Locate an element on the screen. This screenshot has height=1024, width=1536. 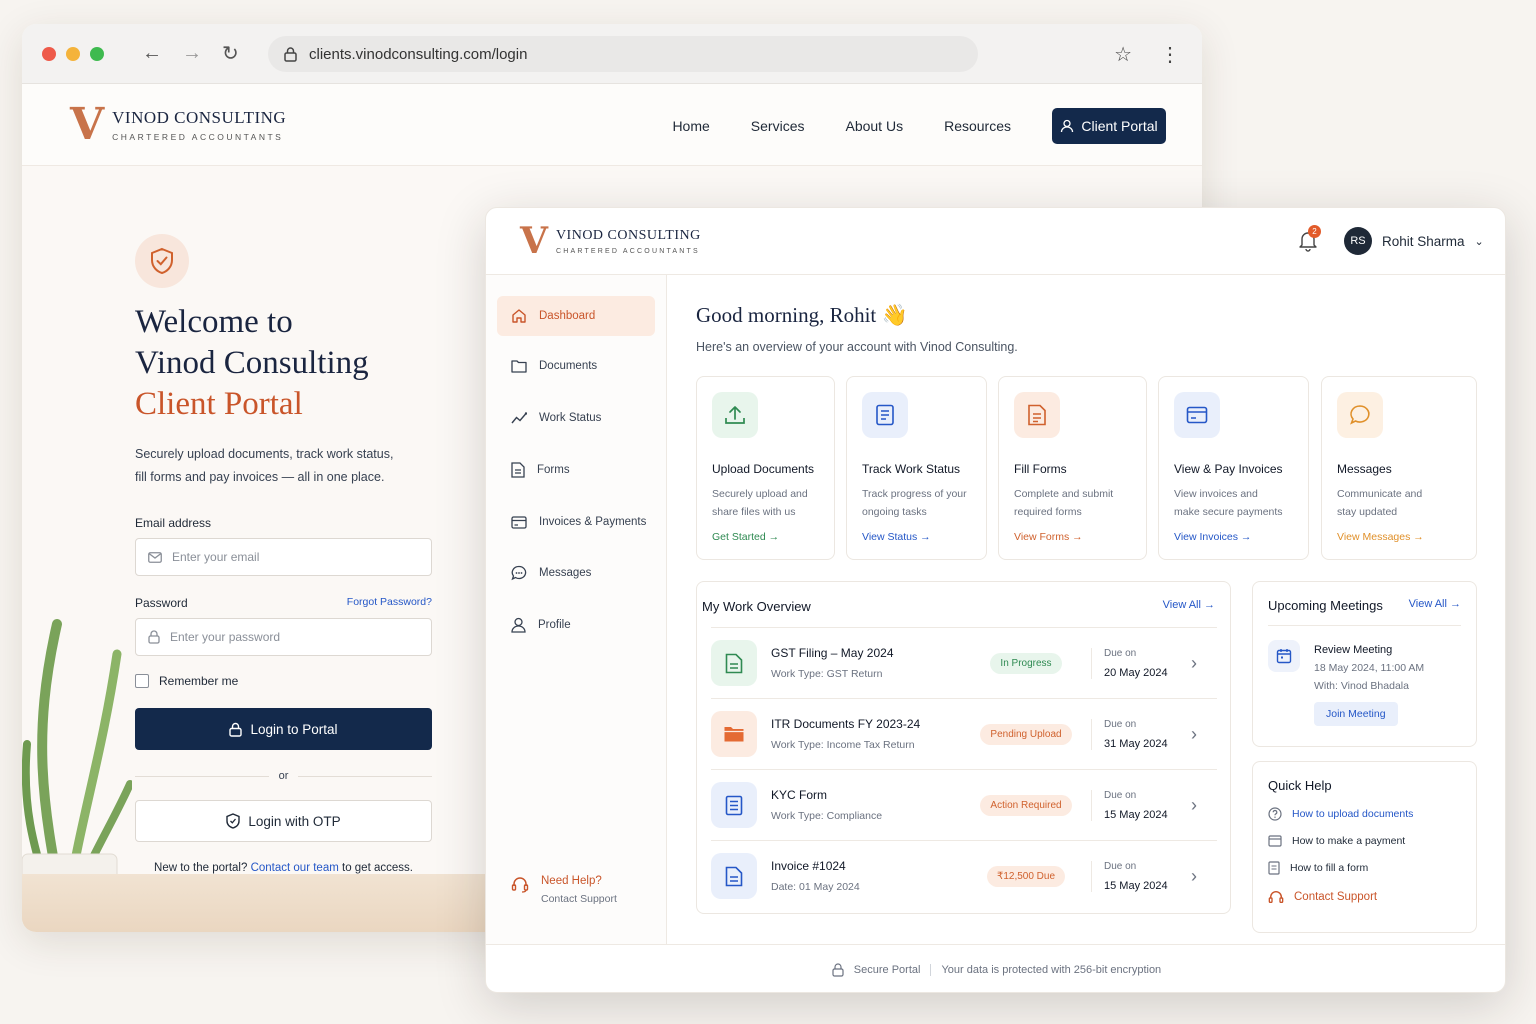
sidebar-item-invoices: Invoices & Payments is located at coordinates (576, 522).